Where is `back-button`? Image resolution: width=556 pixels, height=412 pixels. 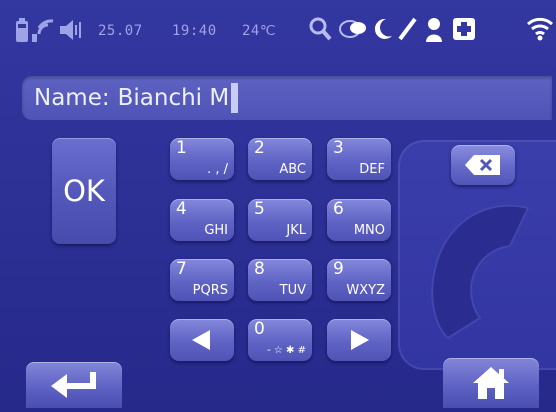
back-button is located at coordinates (74, 385).